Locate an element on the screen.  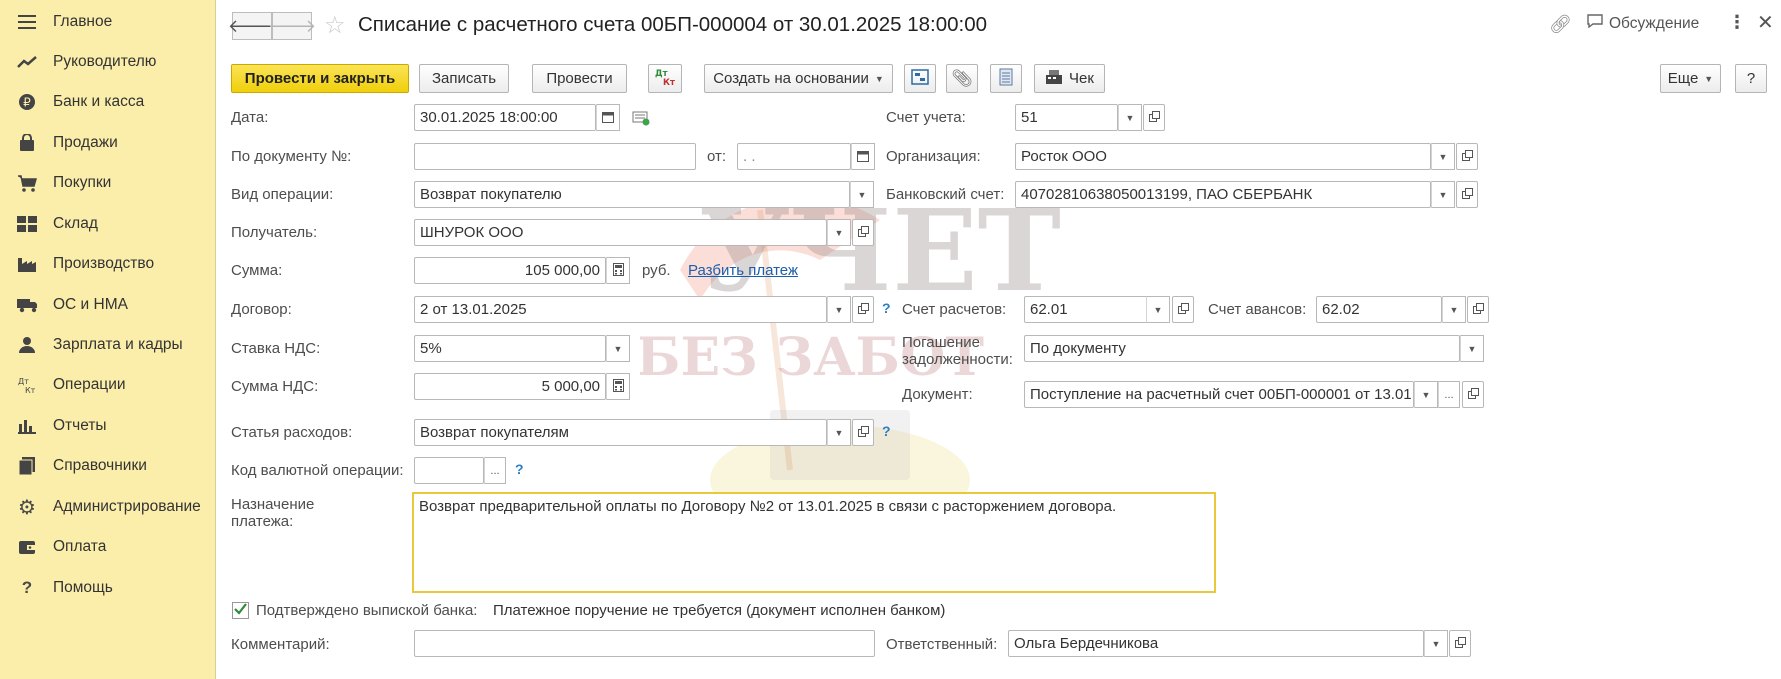
menu-icon is located at coordinates (27, 22).